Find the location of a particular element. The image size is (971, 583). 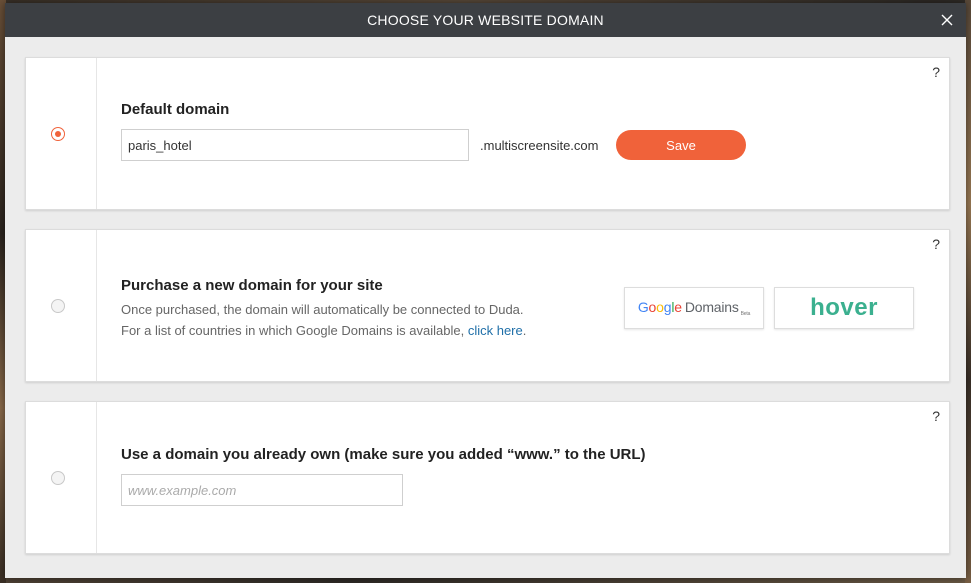

default-domain-heading: Default domain is located at coordinates (175, 109).